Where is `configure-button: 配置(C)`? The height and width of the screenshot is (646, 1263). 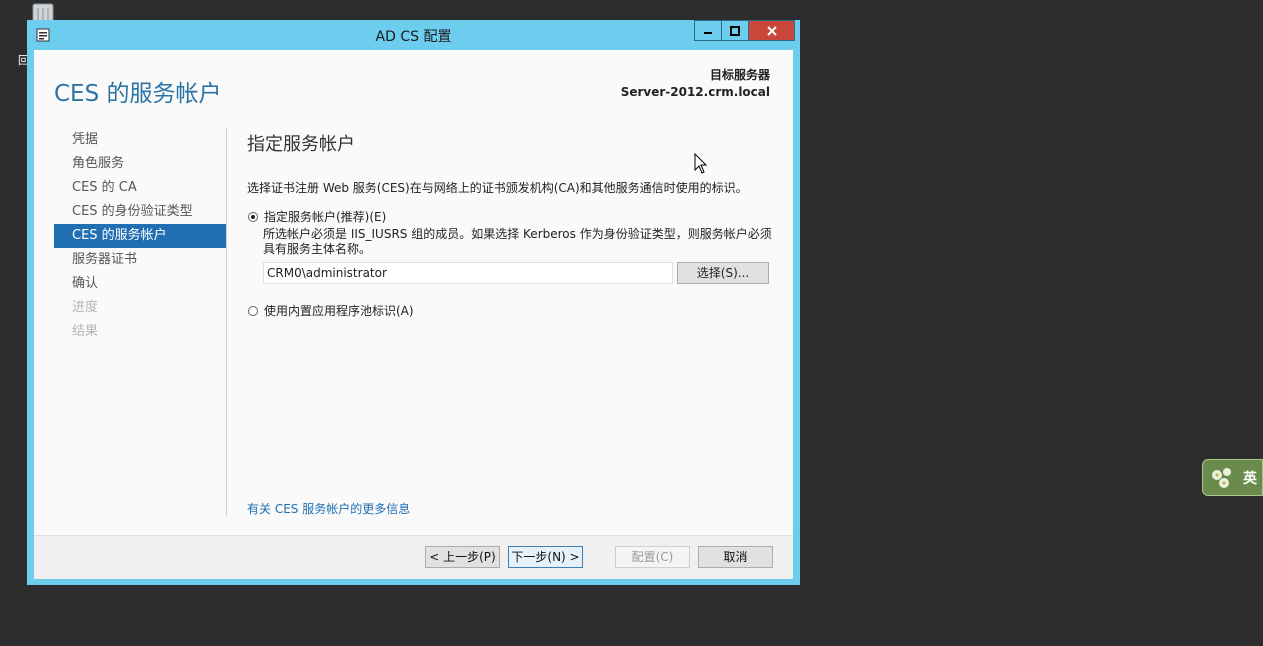 configure-button: 配置(C) is located at coordinates (652, 557).